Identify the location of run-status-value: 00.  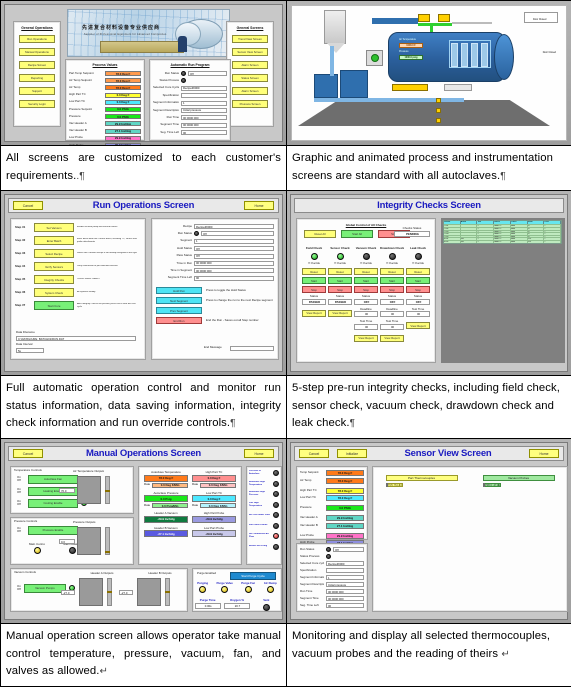
(234, 278).